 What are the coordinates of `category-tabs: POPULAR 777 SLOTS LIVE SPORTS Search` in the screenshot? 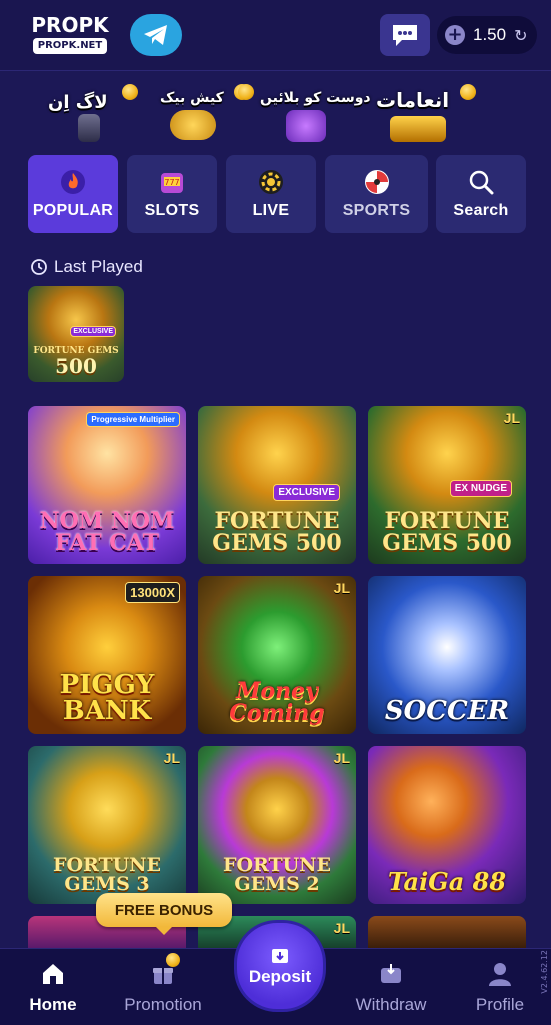 It's located at (275, 195).